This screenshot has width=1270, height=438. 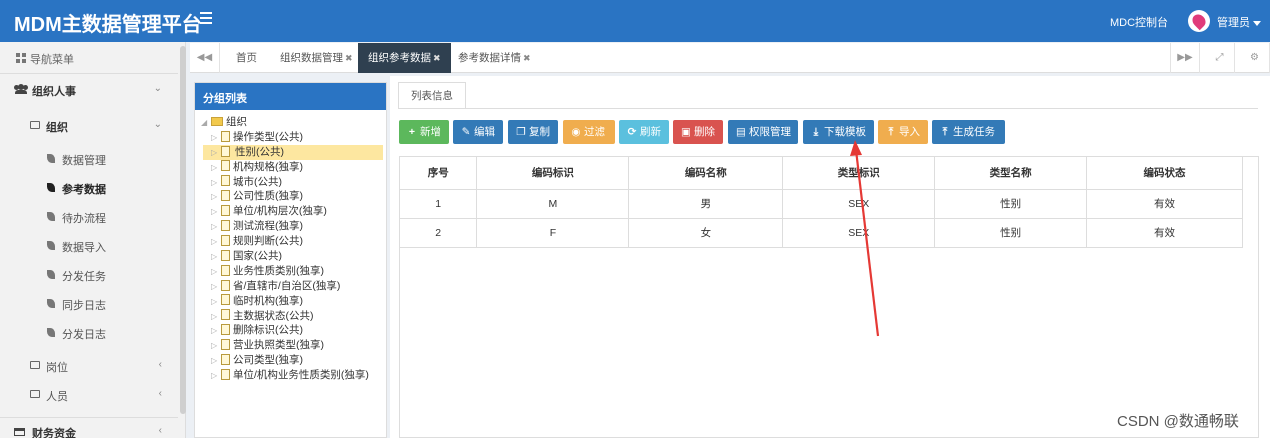 What do you see at coordinates (246, 58) in the screenshot?
I see `tab-home: 首页` at bounding box center [246, 58].